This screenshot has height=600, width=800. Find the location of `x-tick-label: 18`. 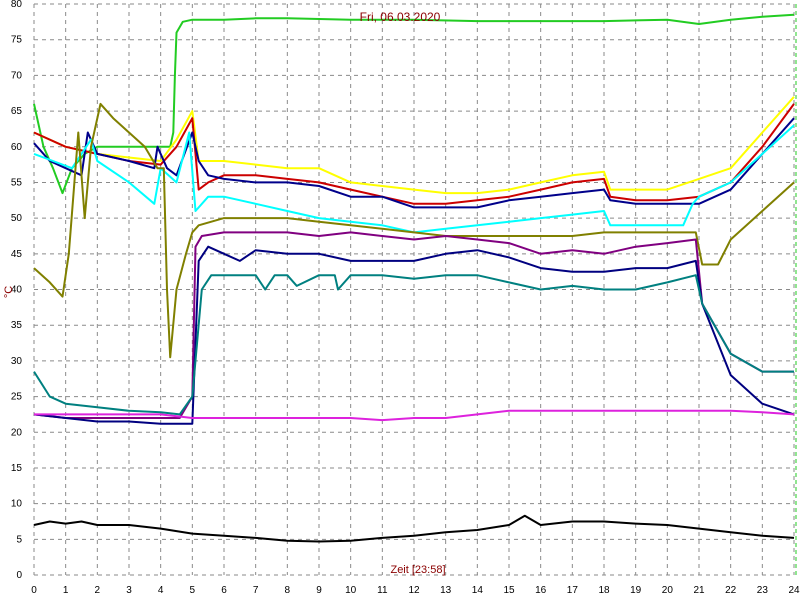

x-tick-label: 18 is located at coordinates (604, 590).